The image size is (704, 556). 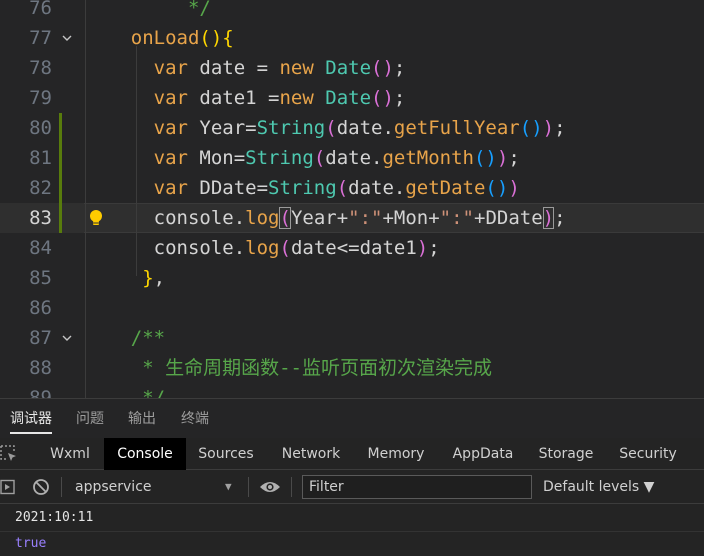 I want to click on code-token: date =, so click(x=233, y=68).